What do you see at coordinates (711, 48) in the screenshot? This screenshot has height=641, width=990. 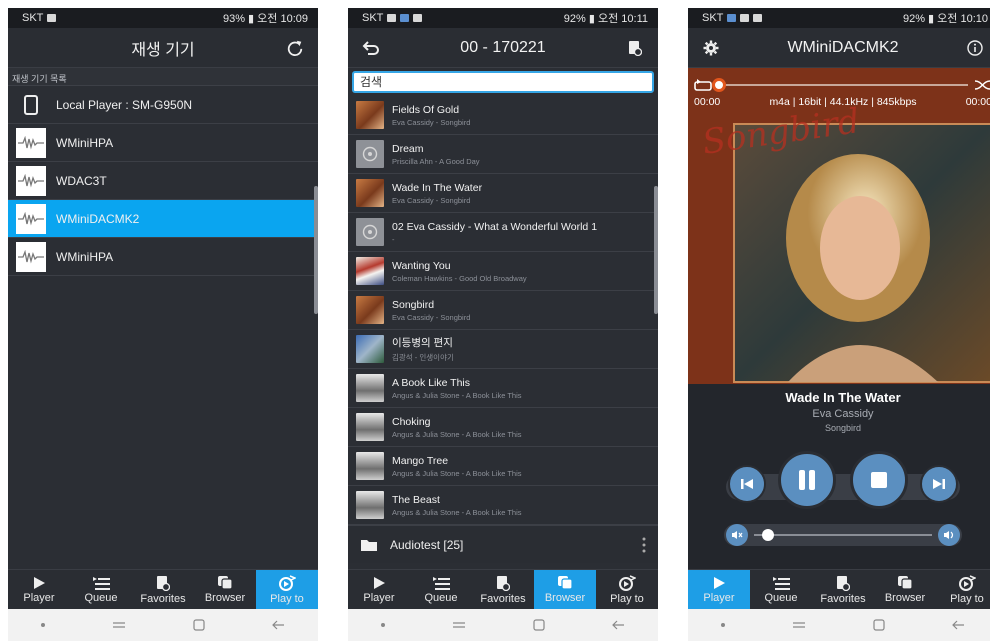 I see `settings-button` at bounding box center [711, 48].